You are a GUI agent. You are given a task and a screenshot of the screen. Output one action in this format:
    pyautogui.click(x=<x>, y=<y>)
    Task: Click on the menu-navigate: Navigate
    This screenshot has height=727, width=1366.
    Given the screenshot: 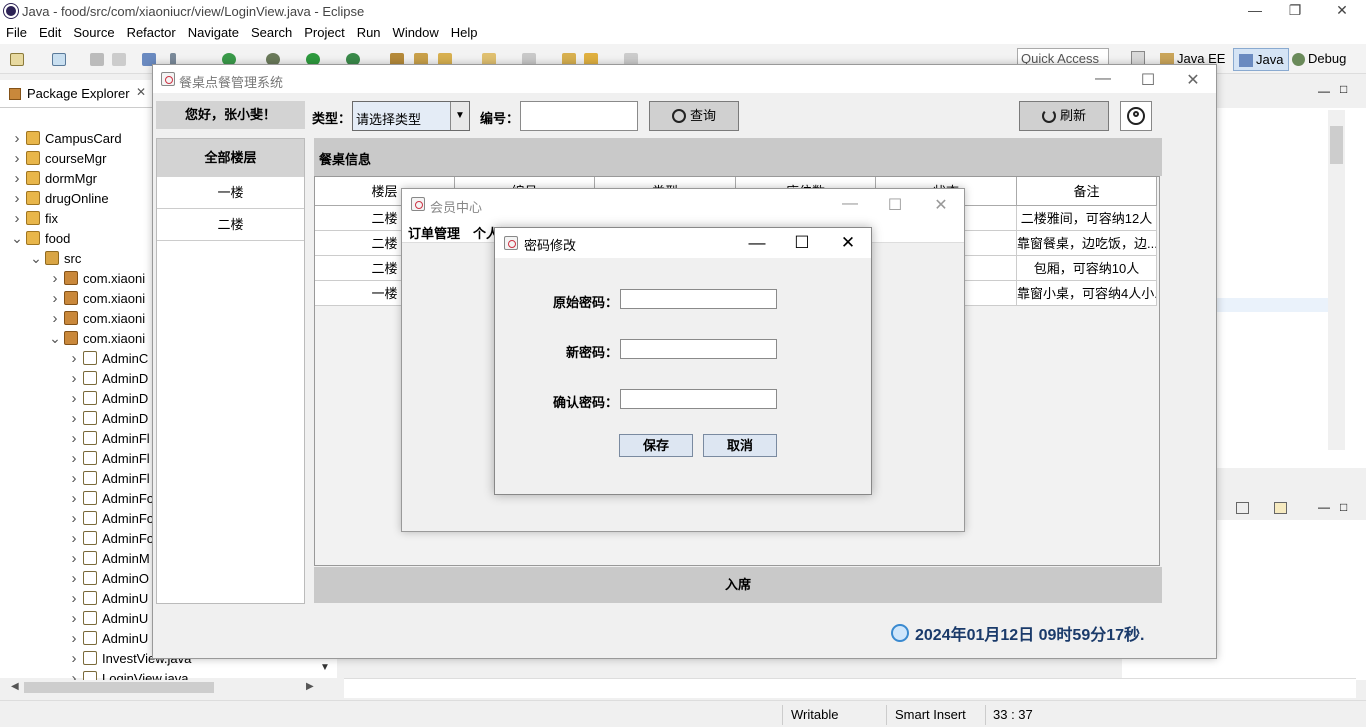 What is the action you would take?
    pyautogui.click(x=213, y=31)
    